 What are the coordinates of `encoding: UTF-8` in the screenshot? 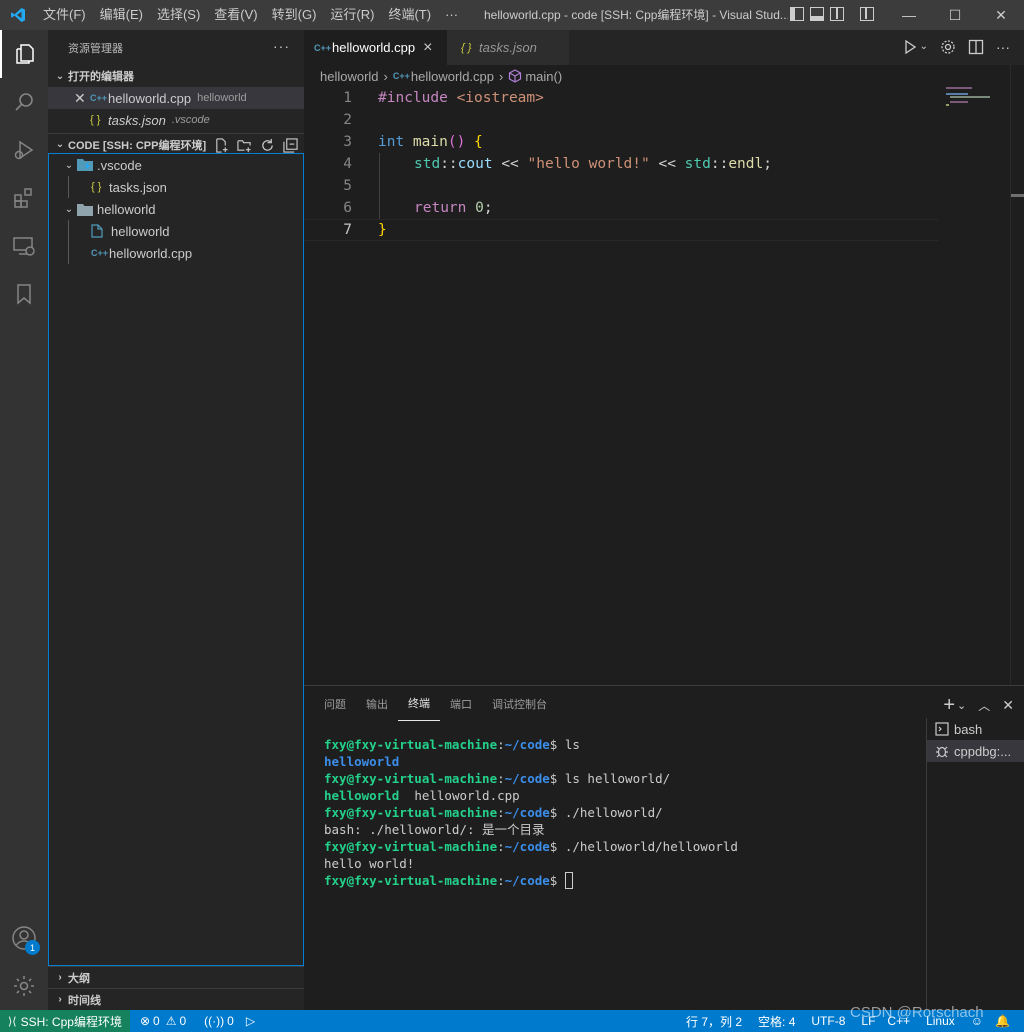 It's located at (828, 1021).